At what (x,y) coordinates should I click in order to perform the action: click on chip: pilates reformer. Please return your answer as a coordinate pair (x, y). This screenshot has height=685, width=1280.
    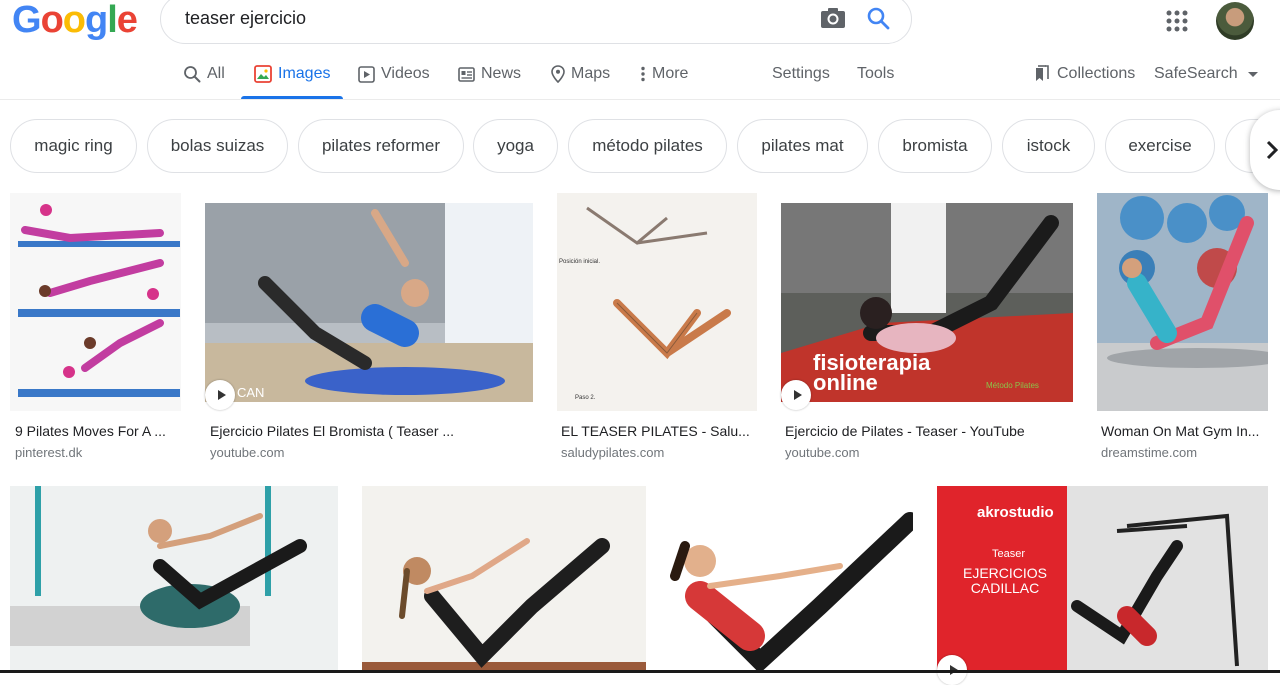
    Looking at the image, I should click on (381, 146).